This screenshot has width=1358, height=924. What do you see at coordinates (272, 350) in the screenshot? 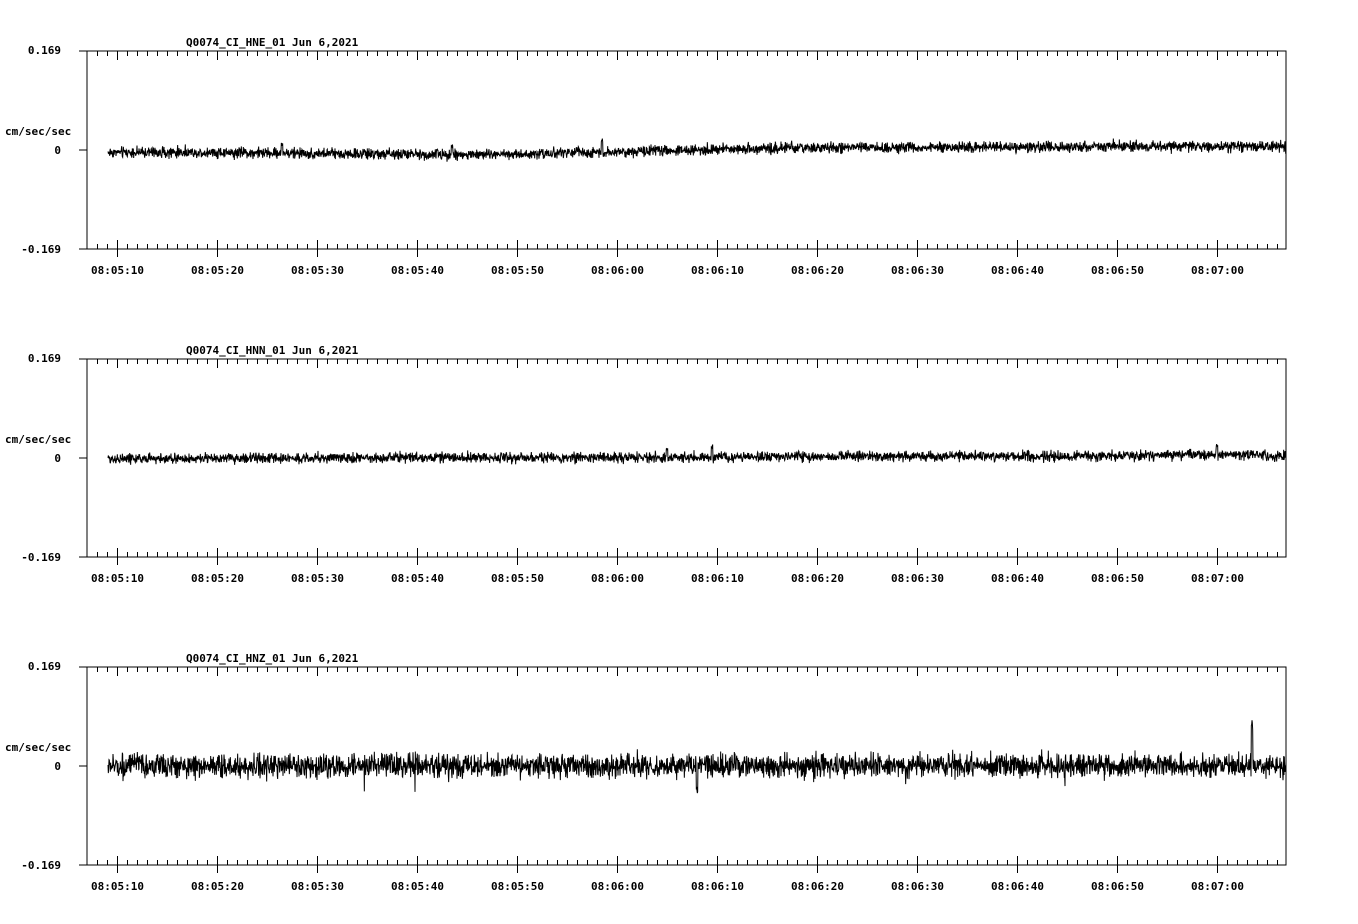
I see `panel-title: Q0074_CI_HNN_01 Jun 6,2021` at bounding box center [272, 350].